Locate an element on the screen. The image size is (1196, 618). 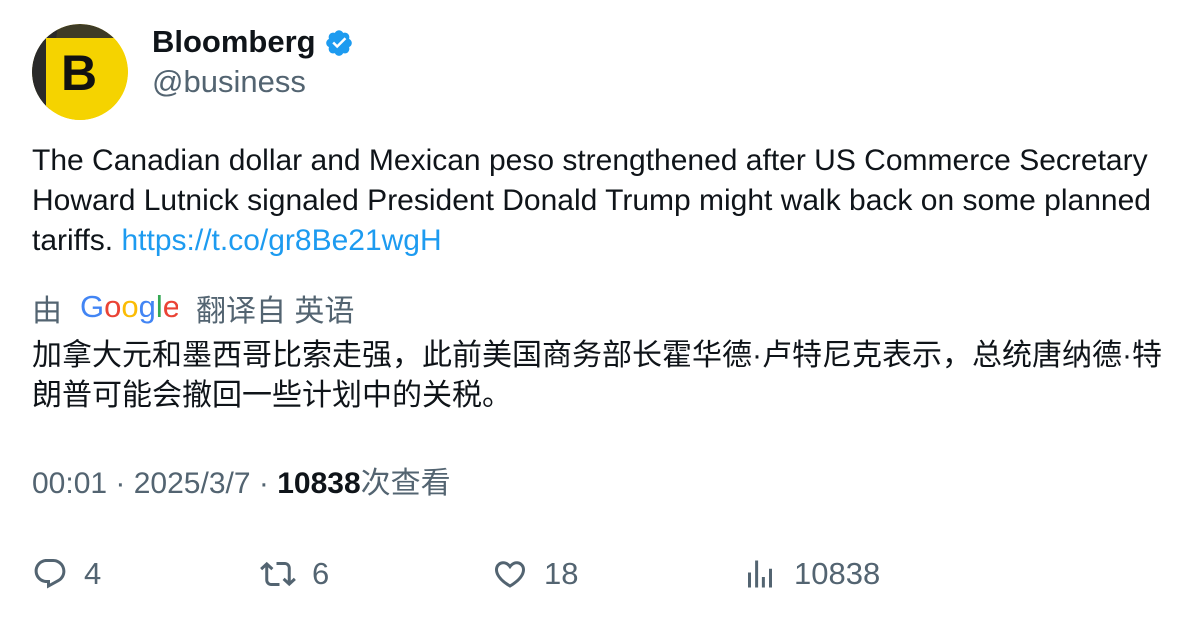
svg-text: Google is located at coordinates (129, 307).